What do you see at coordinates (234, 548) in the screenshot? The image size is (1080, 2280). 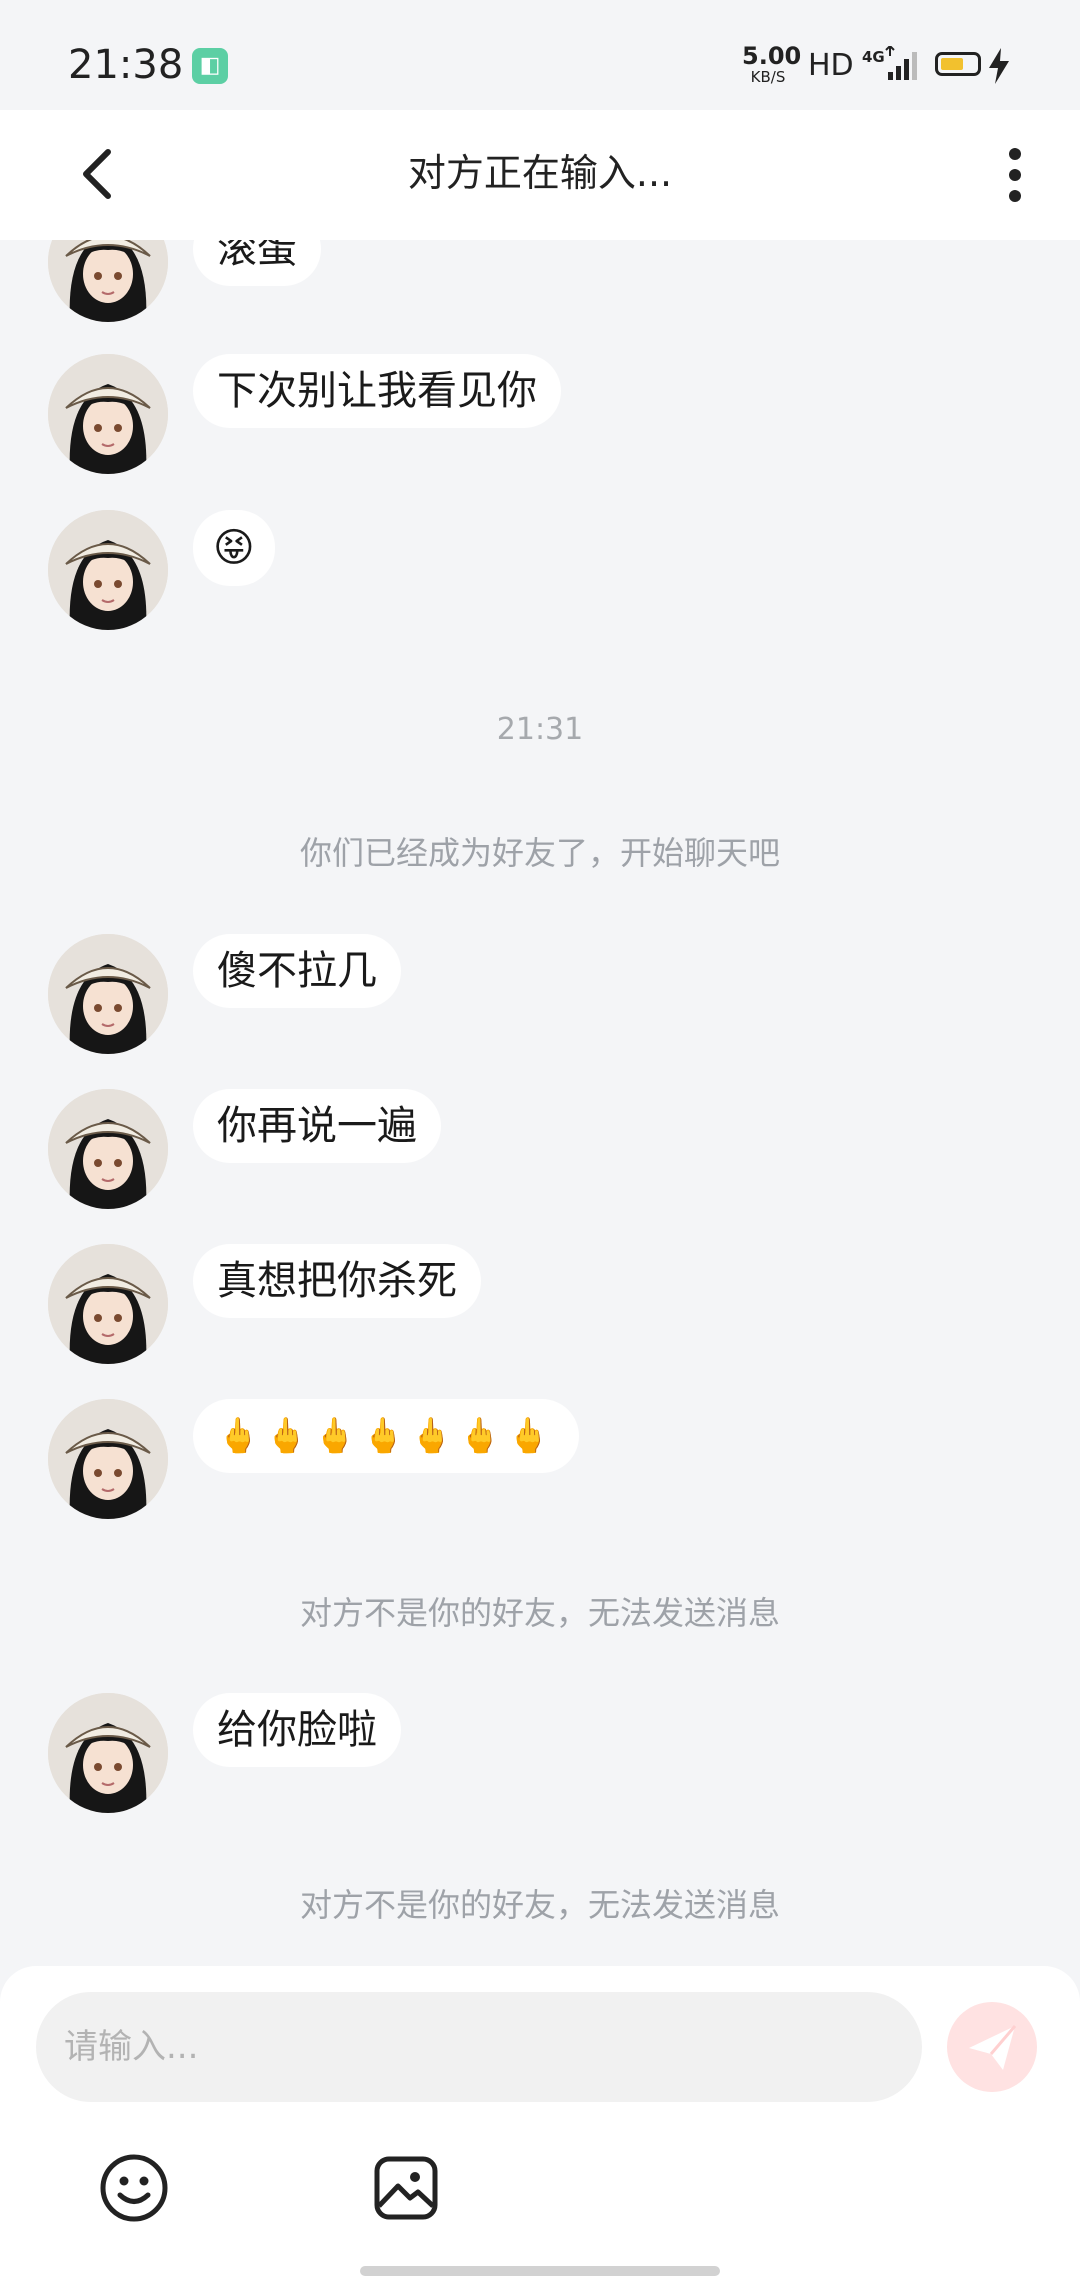 I see `message-bubble-emoji: 😝` at bounding box center [234, 548].